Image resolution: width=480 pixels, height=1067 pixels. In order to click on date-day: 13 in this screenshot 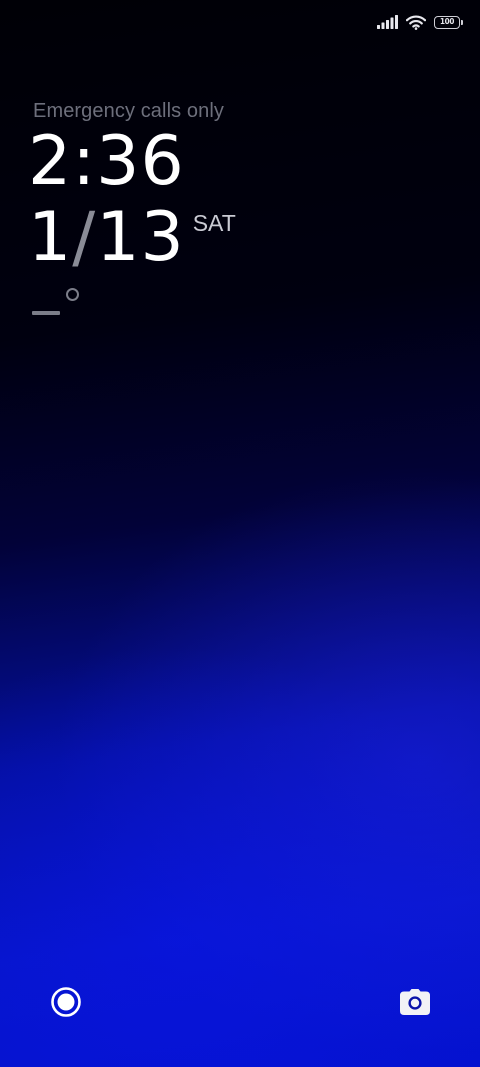, I will do `click(140, 237)`.